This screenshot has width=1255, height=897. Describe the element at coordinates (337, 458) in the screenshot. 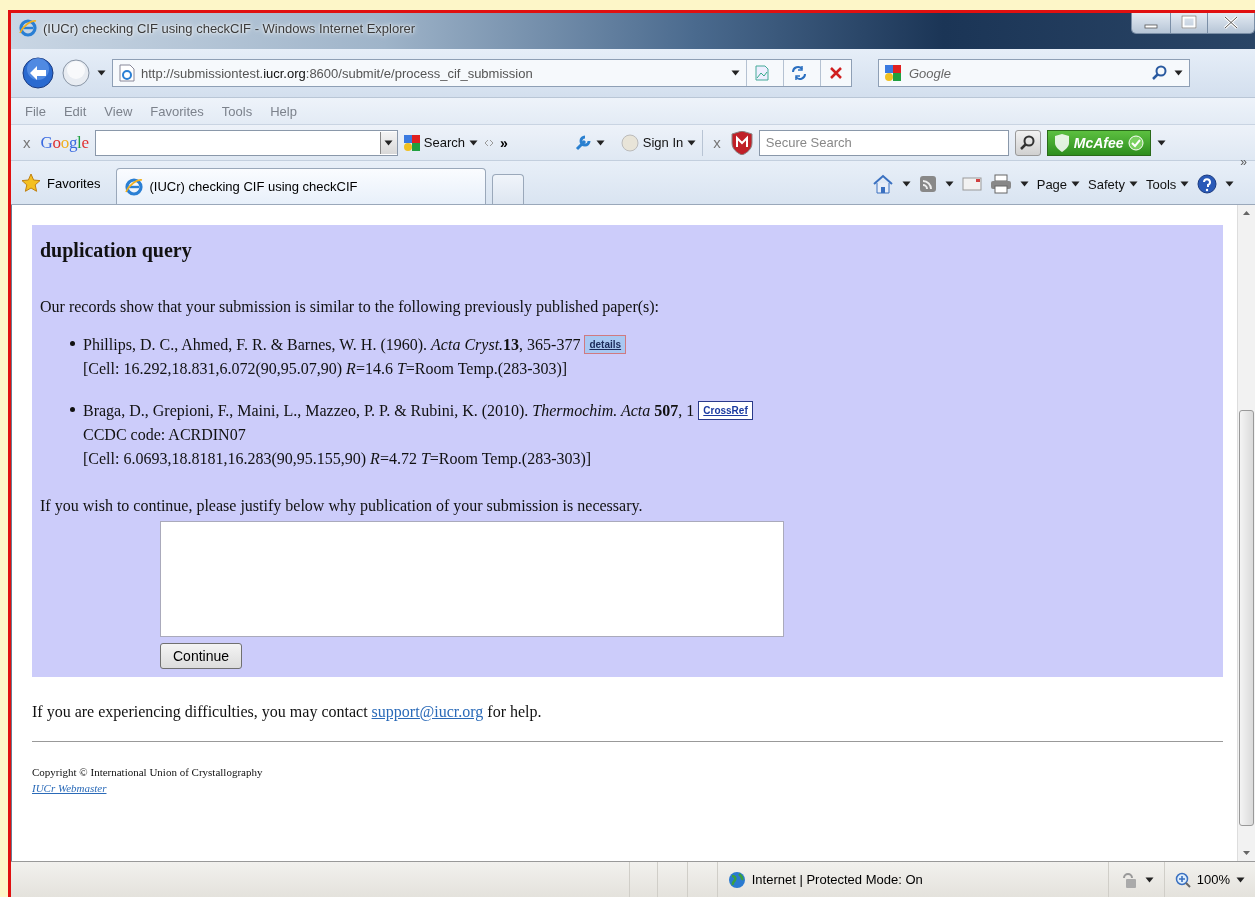

I see `reference-detail: [Cell: 6.0693,18.8181,16.283(90,95.155,90) R=4.72 T=Room Temp.(283-303)]` at that location.